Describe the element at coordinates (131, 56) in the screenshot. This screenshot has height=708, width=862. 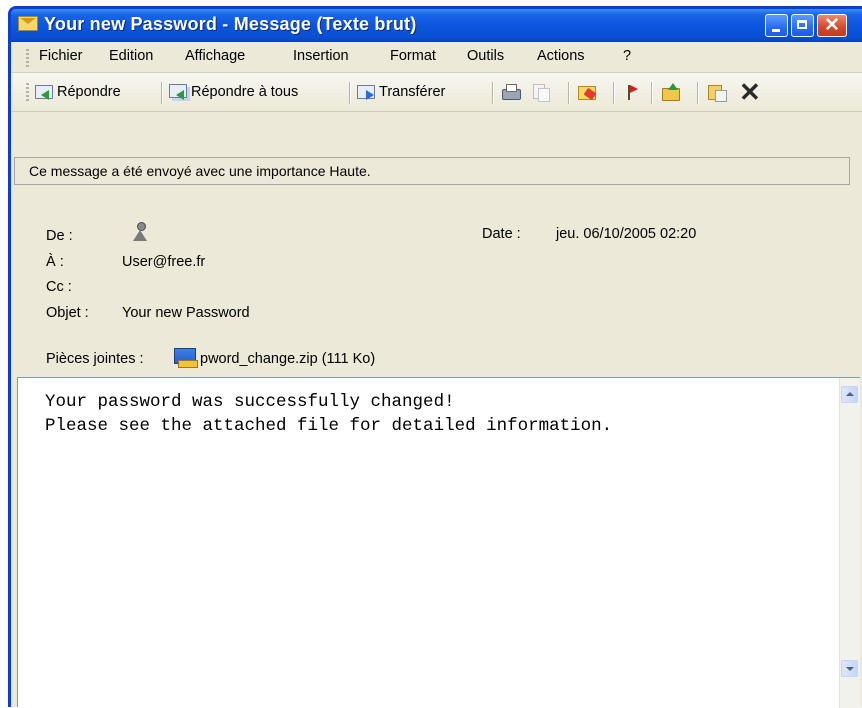
I see `menu-edition: Edition` at that location.